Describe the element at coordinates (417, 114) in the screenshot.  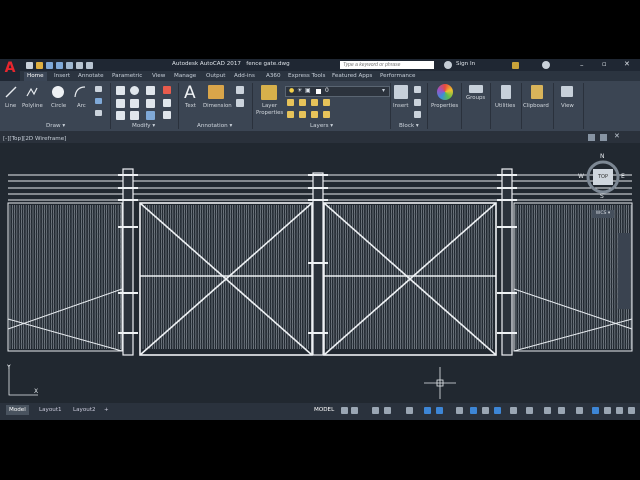
I see `edit-attributes-icon` at that location.